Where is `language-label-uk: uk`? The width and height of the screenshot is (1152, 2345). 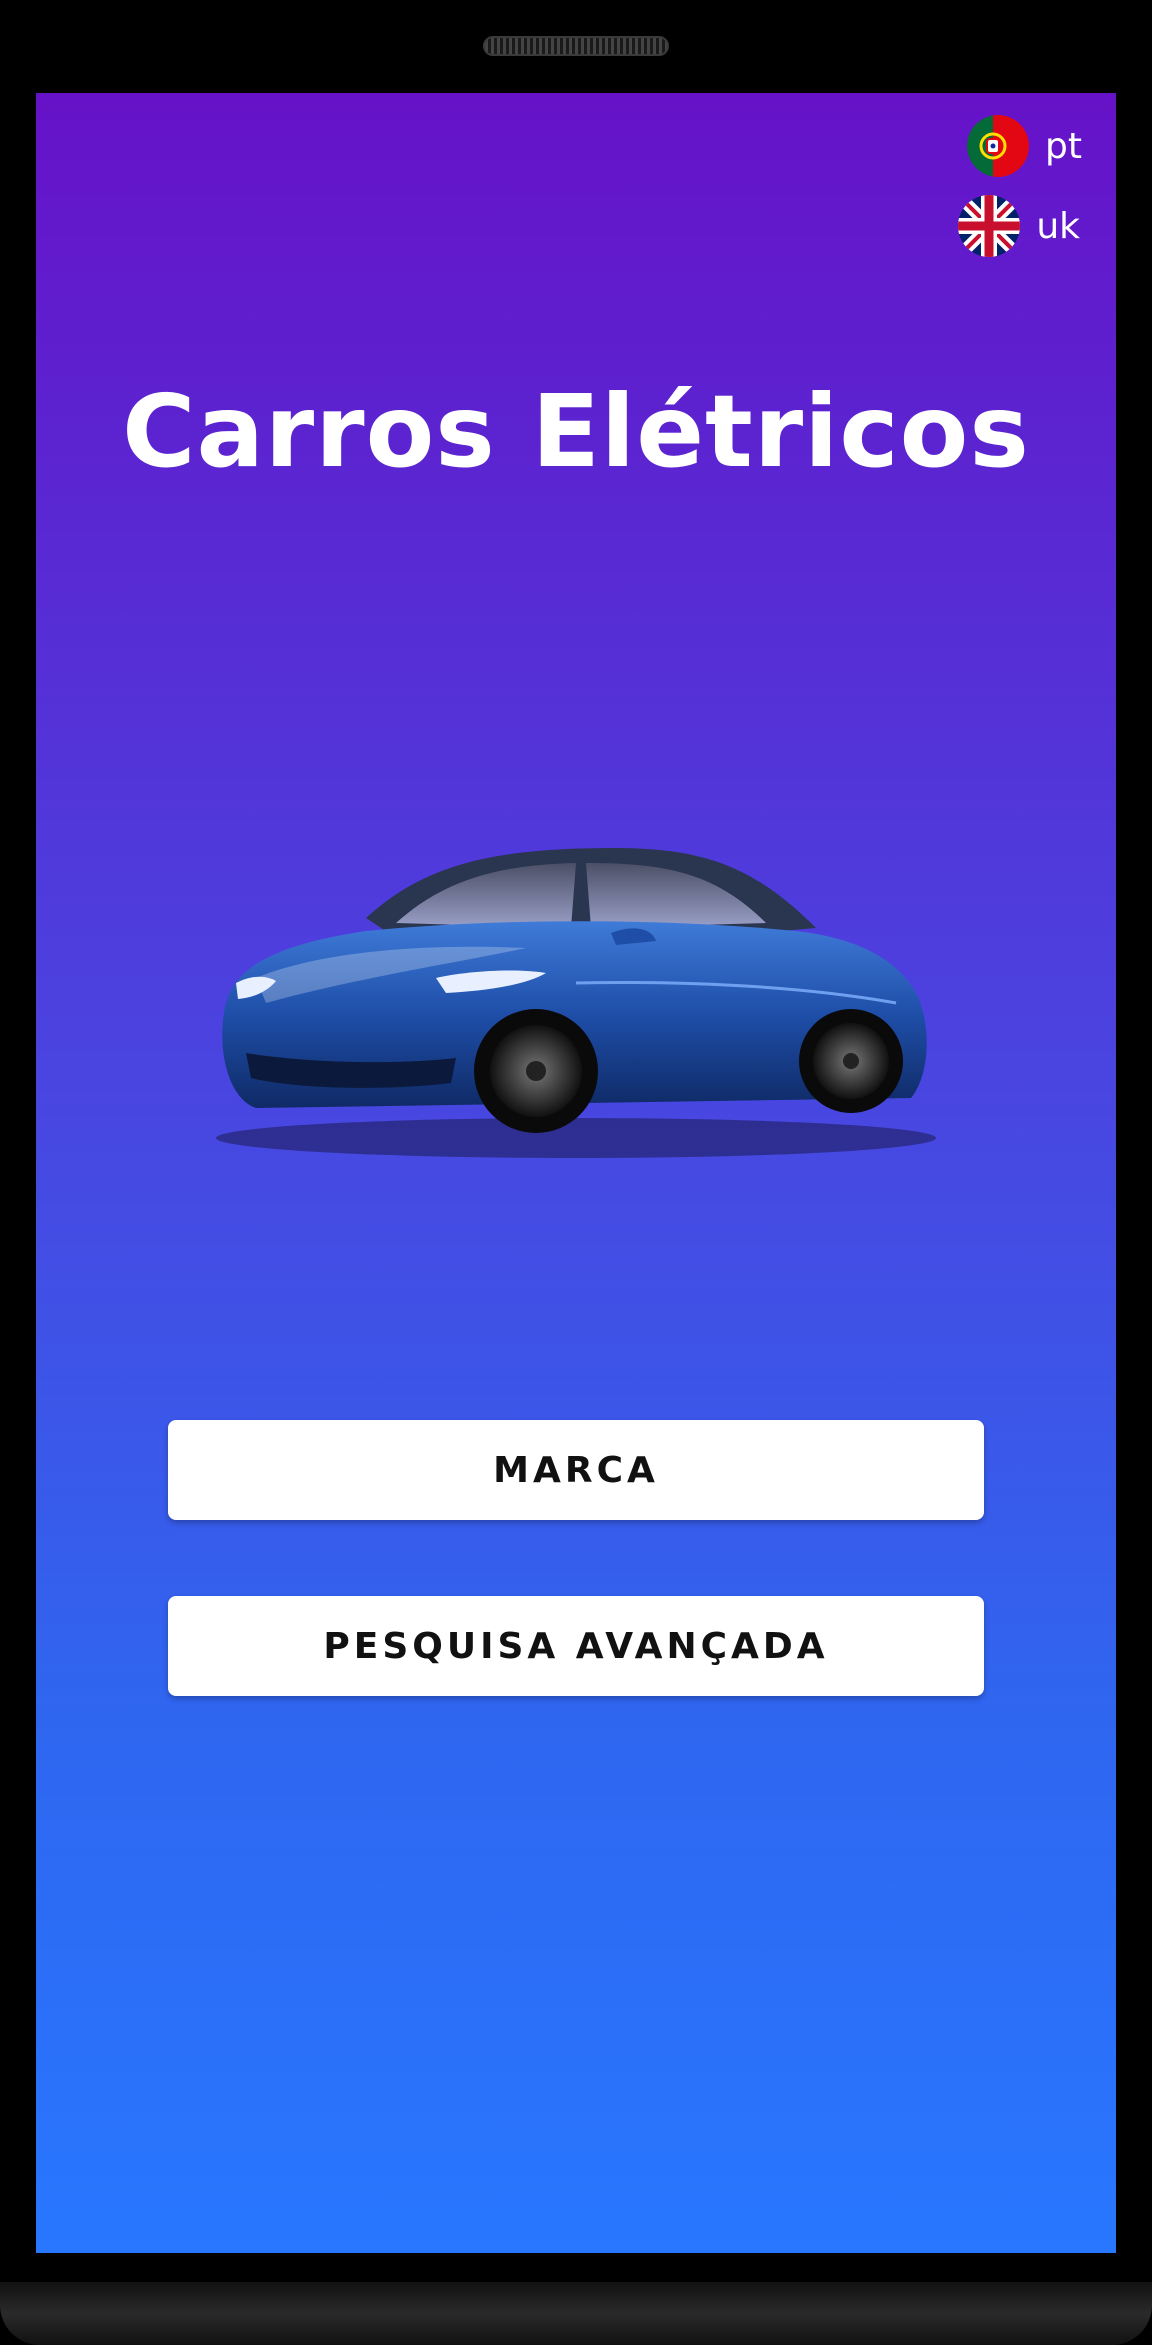
language-label-uk: uk is located at coordinates (1058, 226).